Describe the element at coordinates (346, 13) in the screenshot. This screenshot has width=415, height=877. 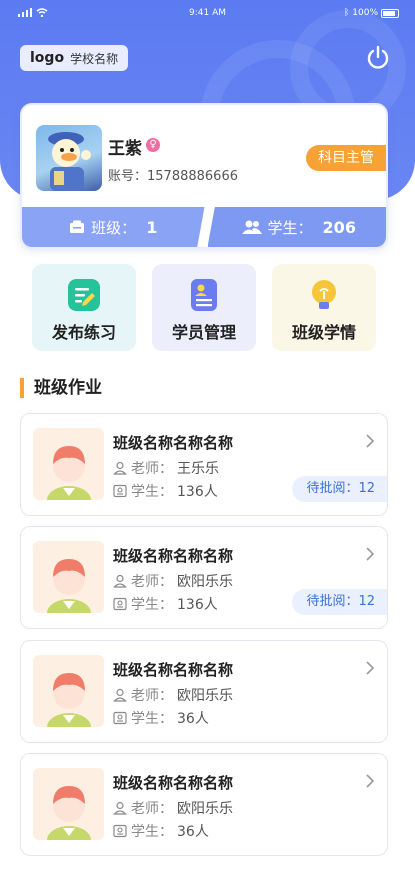
I see `bluetooth-icon: ᛒ` at that location.